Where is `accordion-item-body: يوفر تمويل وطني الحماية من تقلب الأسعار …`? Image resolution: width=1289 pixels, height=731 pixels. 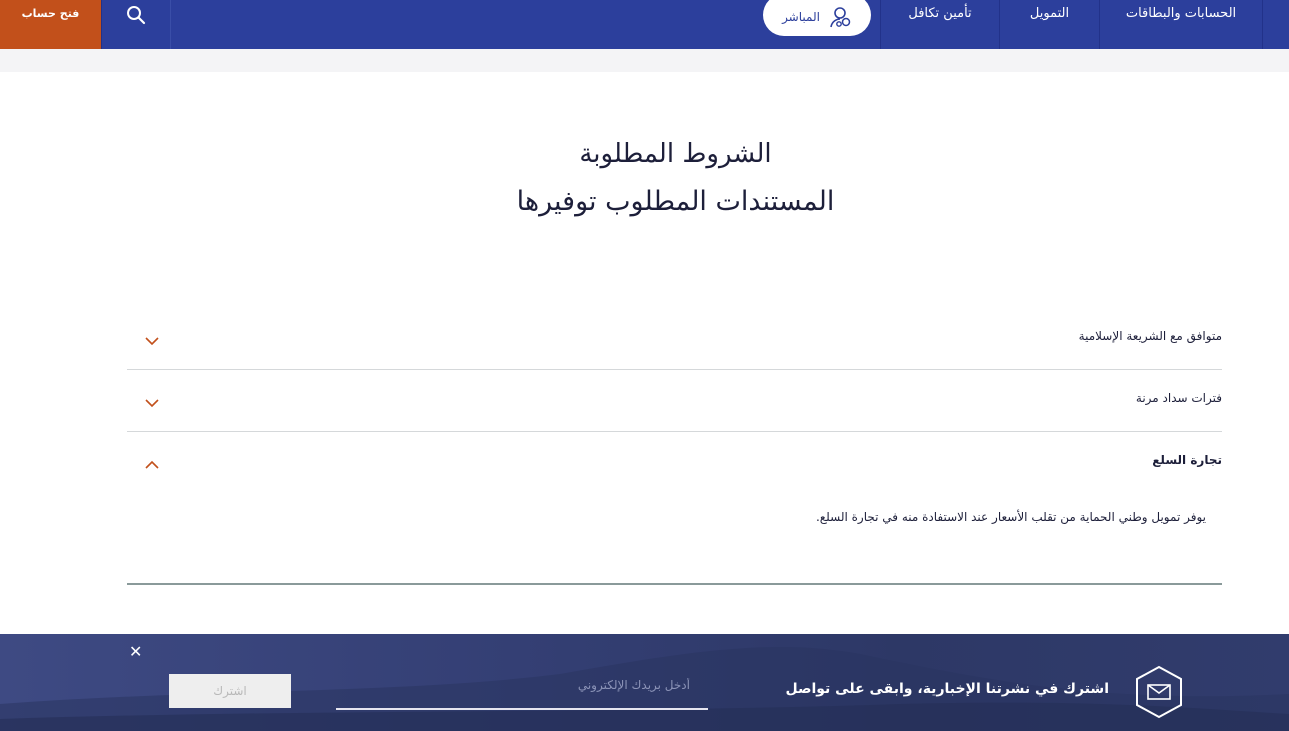
accordion-item-body: يوفر تمويل وطني الحماية من تقلب الأسعار … is located at coordinates (1010, 517).